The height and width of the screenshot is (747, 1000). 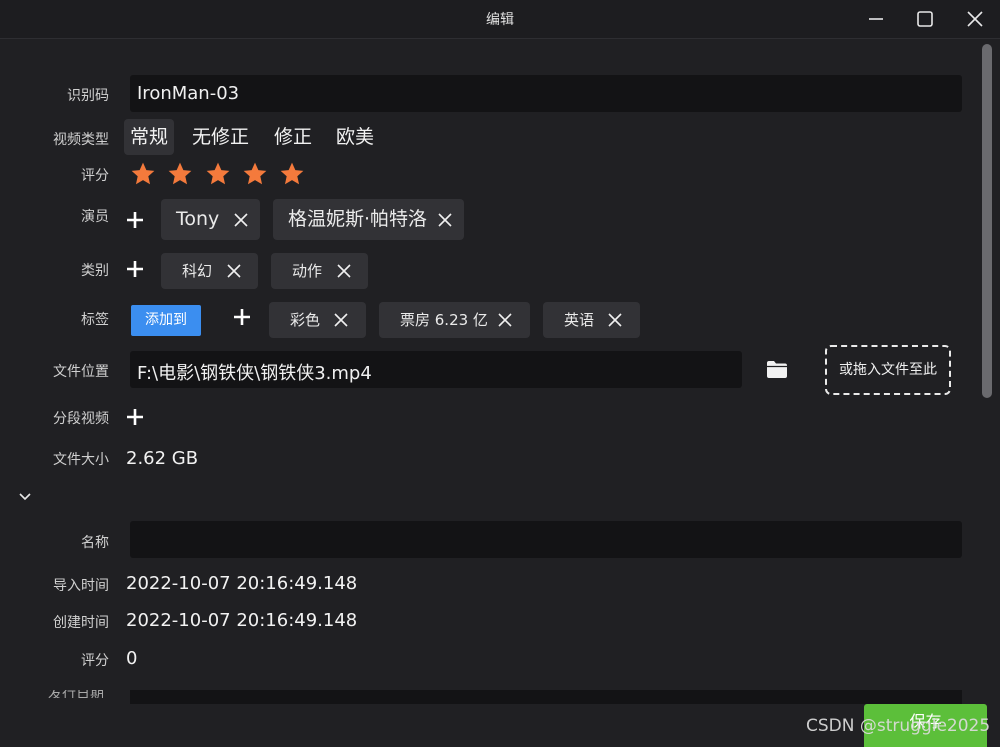 I want to click on add-tag-icon, so click(x=242, y=317).